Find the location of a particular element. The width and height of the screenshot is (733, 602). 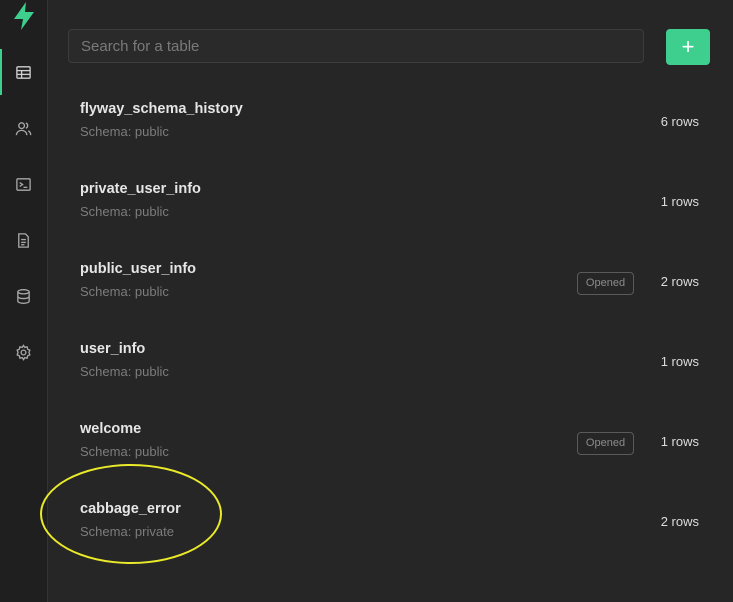

logo-bolt-icon is located at coordinates (24, 16).